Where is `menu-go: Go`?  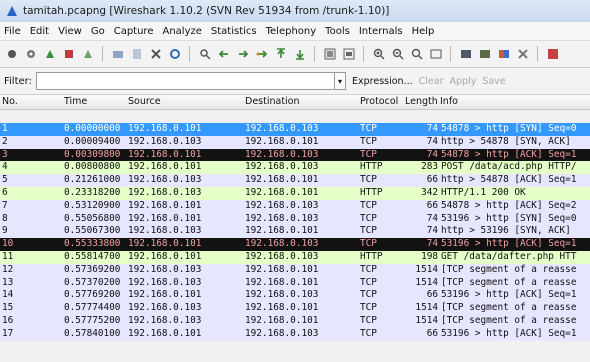
menu-go: Go is located at coordinates (98, 31).